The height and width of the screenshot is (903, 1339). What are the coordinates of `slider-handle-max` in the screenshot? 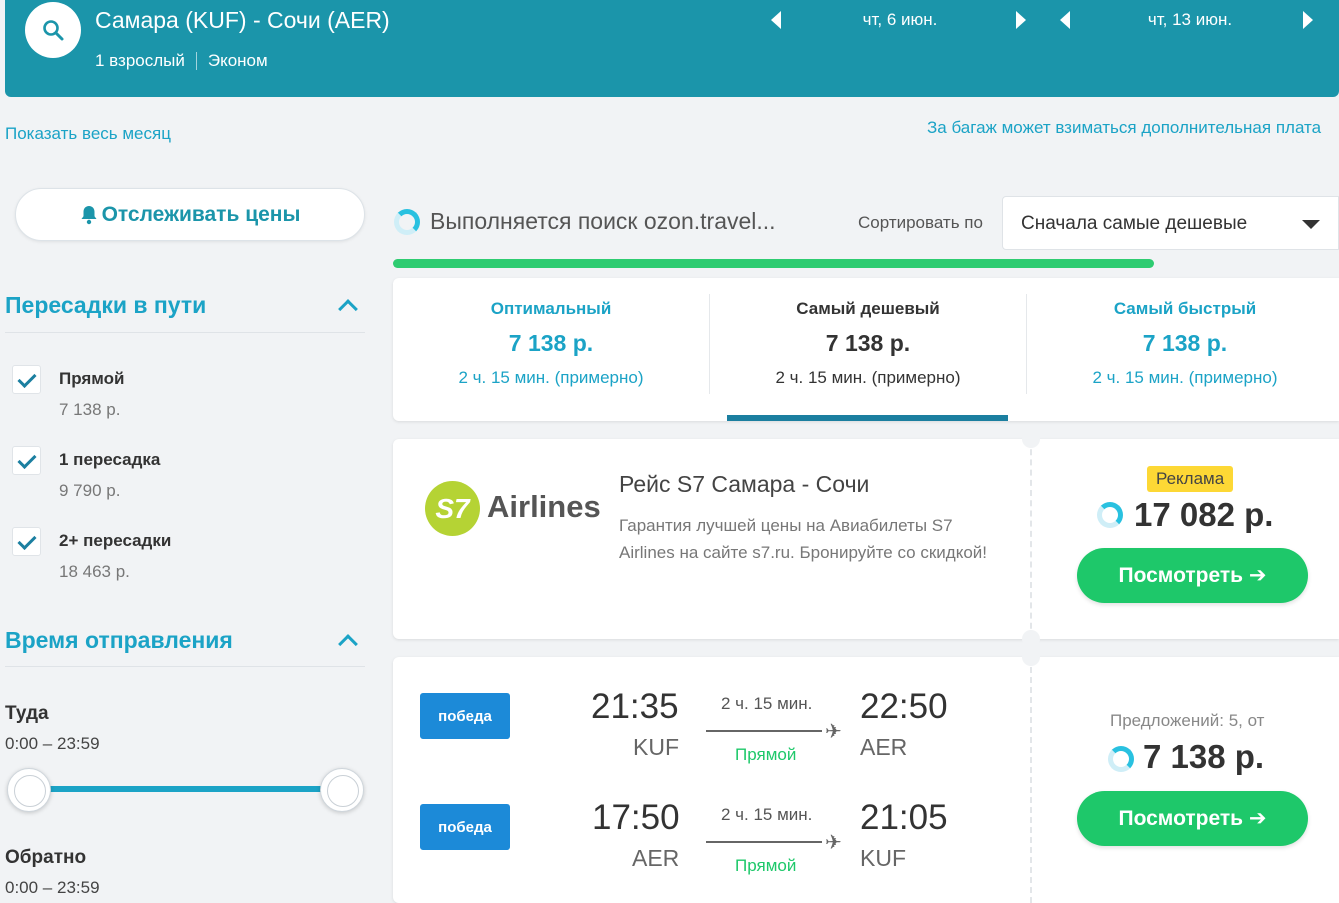 It's located at (342, 790).